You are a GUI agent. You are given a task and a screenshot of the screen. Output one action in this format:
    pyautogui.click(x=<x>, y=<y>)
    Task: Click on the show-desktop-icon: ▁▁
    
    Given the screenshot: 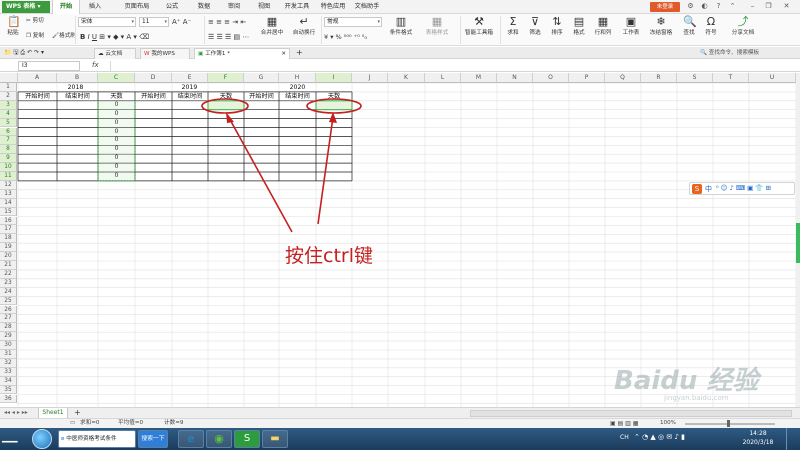 What is the action you would take?
    pyautogui.click(x=14, y=439)
    